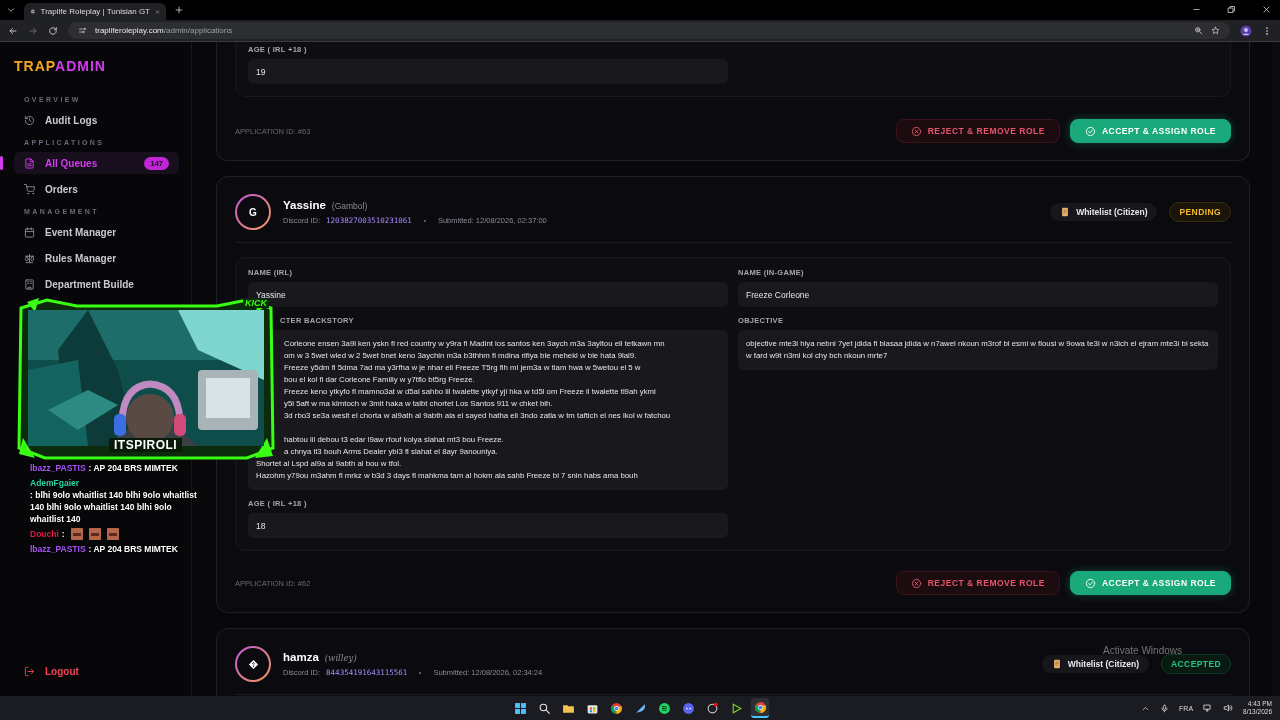  I want to click on chat-message: :, so click(63, 534).